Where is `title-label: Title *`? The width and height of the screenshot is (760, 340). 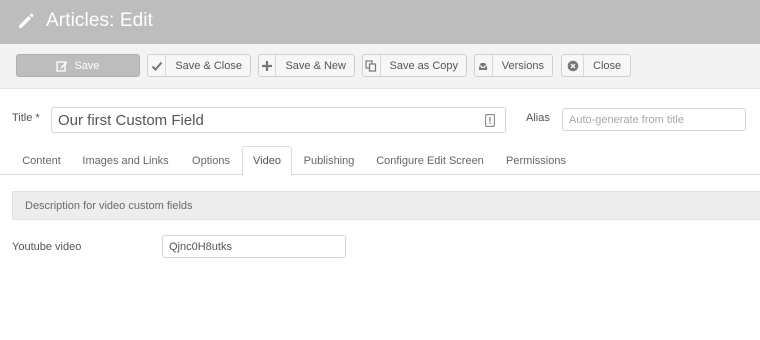
title-label: Title * is located at coordinates (26, 118).